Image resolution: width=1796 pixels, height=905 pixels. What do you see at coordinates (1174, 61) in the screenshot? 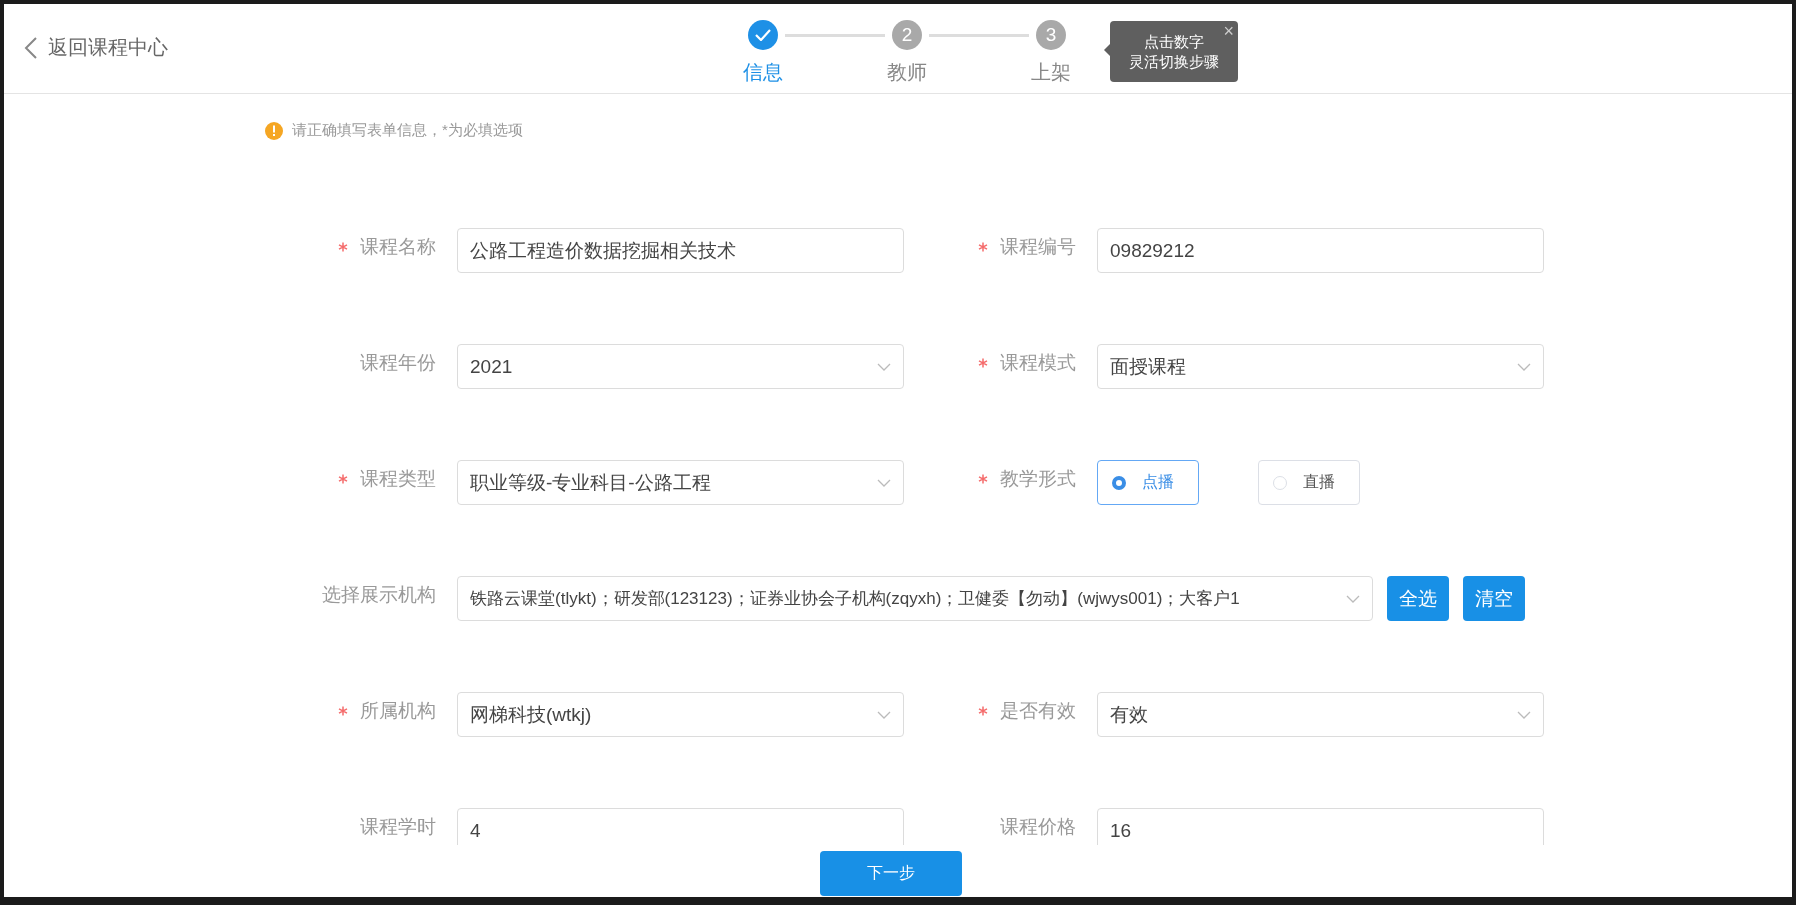
I see `tooltip-text: 灵活切换步骤` at bounding box center [1174, 61].